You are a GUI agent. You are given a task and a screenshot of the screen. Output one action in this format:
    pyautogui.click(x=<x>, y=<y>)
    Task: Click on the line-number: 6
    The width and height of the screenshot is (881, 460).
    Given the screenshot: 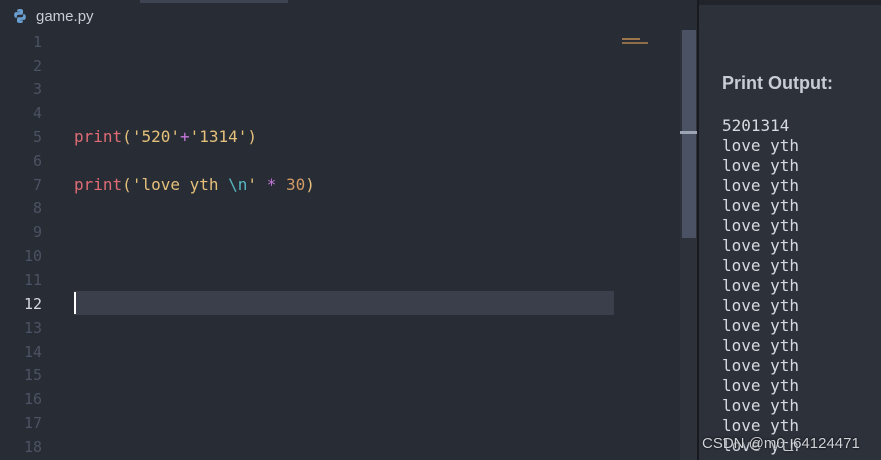 What is the action you would take?
    pyautogui.click(x=37, y=161)
    